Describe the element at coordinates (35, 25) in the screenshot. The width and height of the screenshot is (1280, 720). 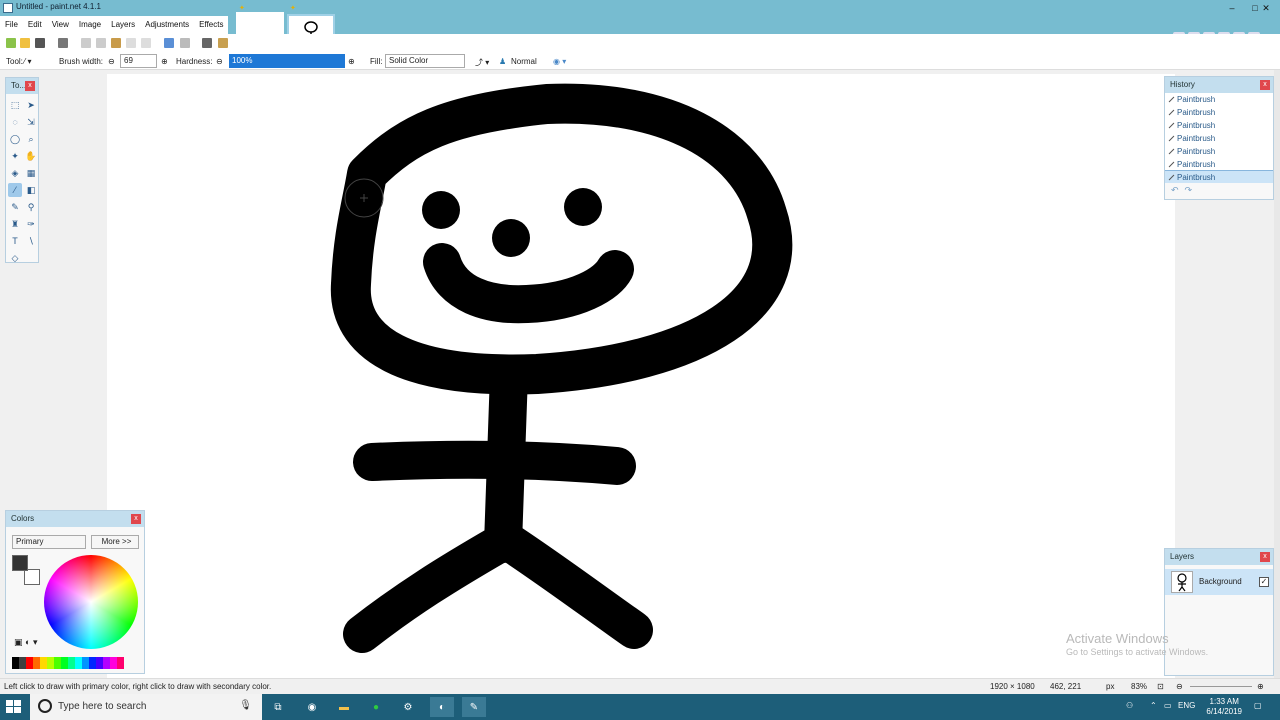
I see `menu-edit: Edit` at that location.